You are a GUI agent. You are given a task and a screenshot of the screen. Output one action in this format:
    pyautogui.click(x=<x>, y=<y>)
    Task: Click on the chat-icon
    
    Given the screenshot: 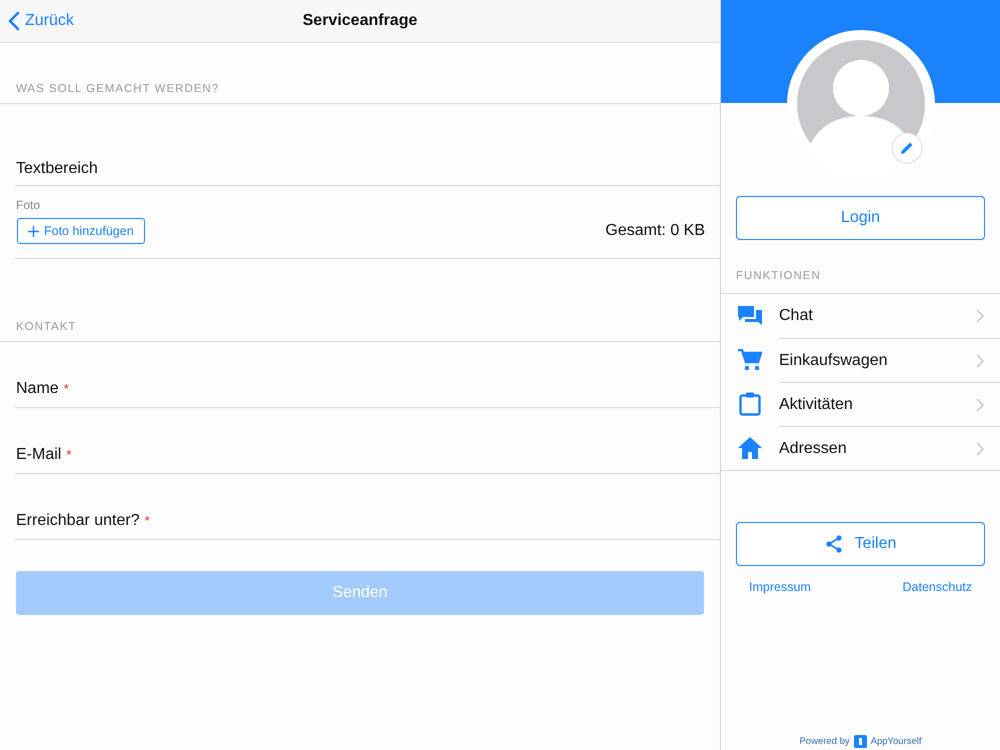 What is the action you would take?
    pyautogui.click(x=750, y=316)
    